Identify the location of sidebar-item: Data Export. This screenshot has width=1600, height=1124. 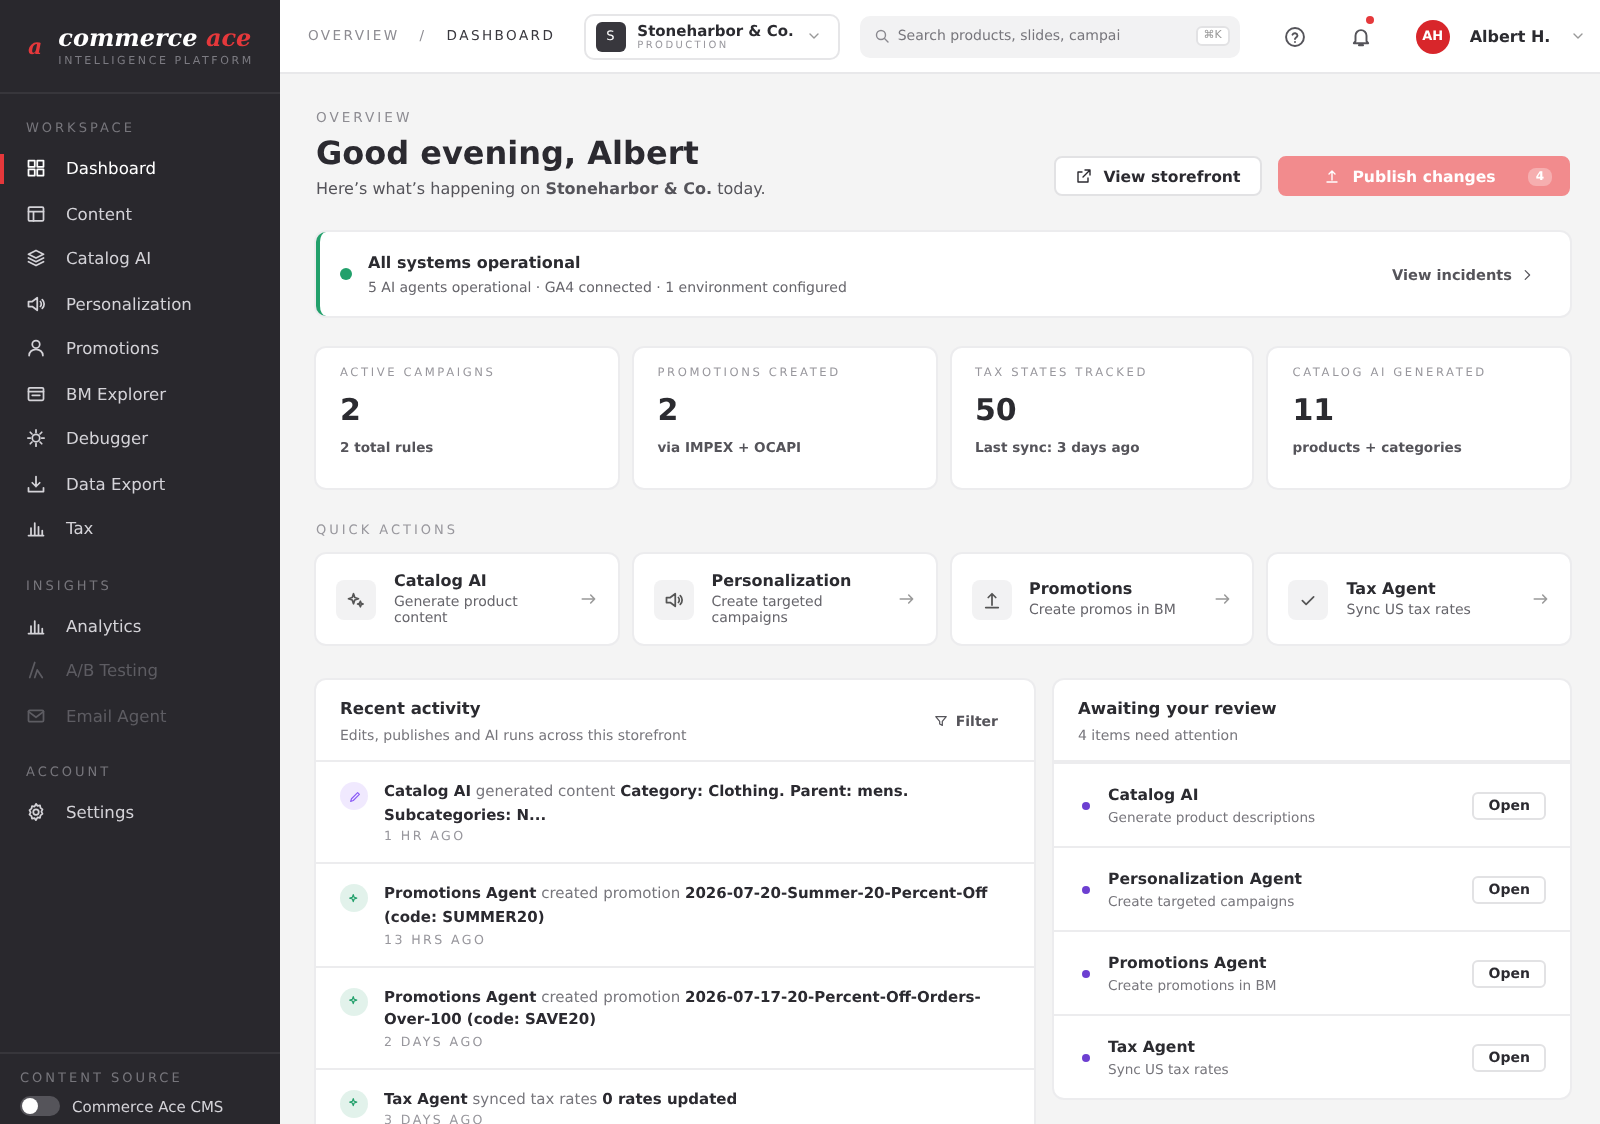
(140, 483).